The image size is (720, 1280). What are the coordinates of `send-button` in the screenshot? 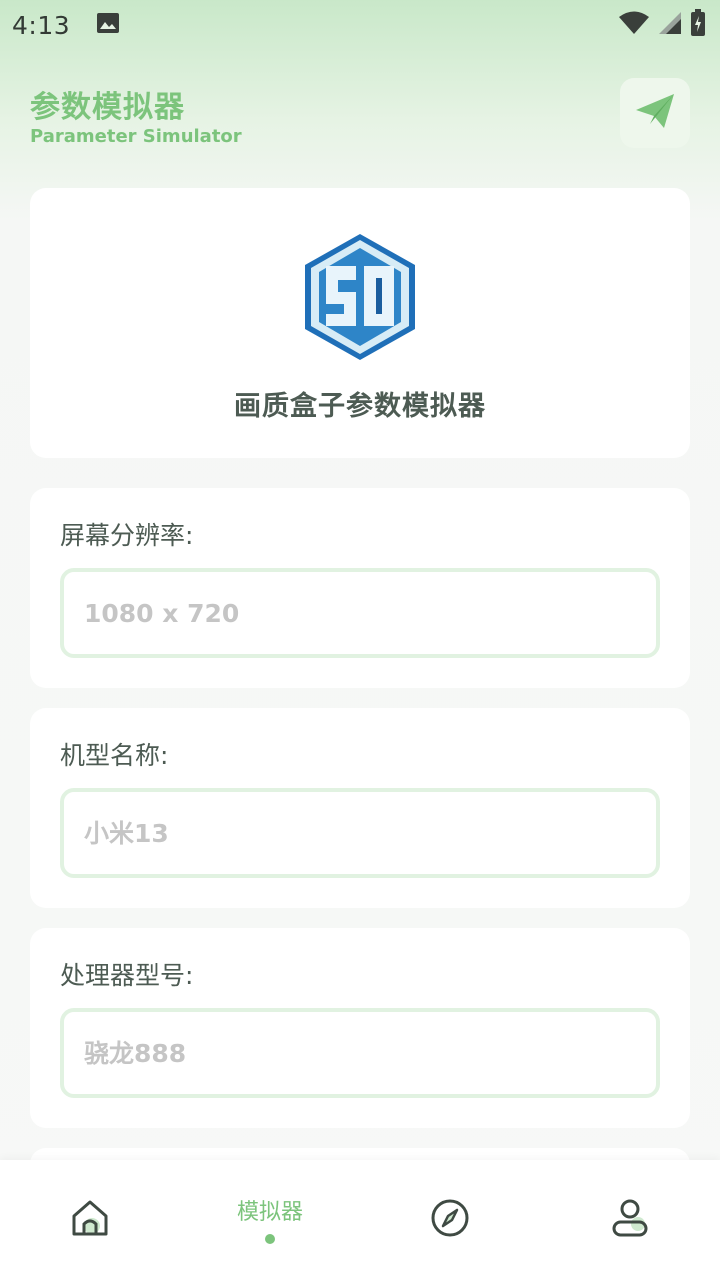 It's located at (655, 113).